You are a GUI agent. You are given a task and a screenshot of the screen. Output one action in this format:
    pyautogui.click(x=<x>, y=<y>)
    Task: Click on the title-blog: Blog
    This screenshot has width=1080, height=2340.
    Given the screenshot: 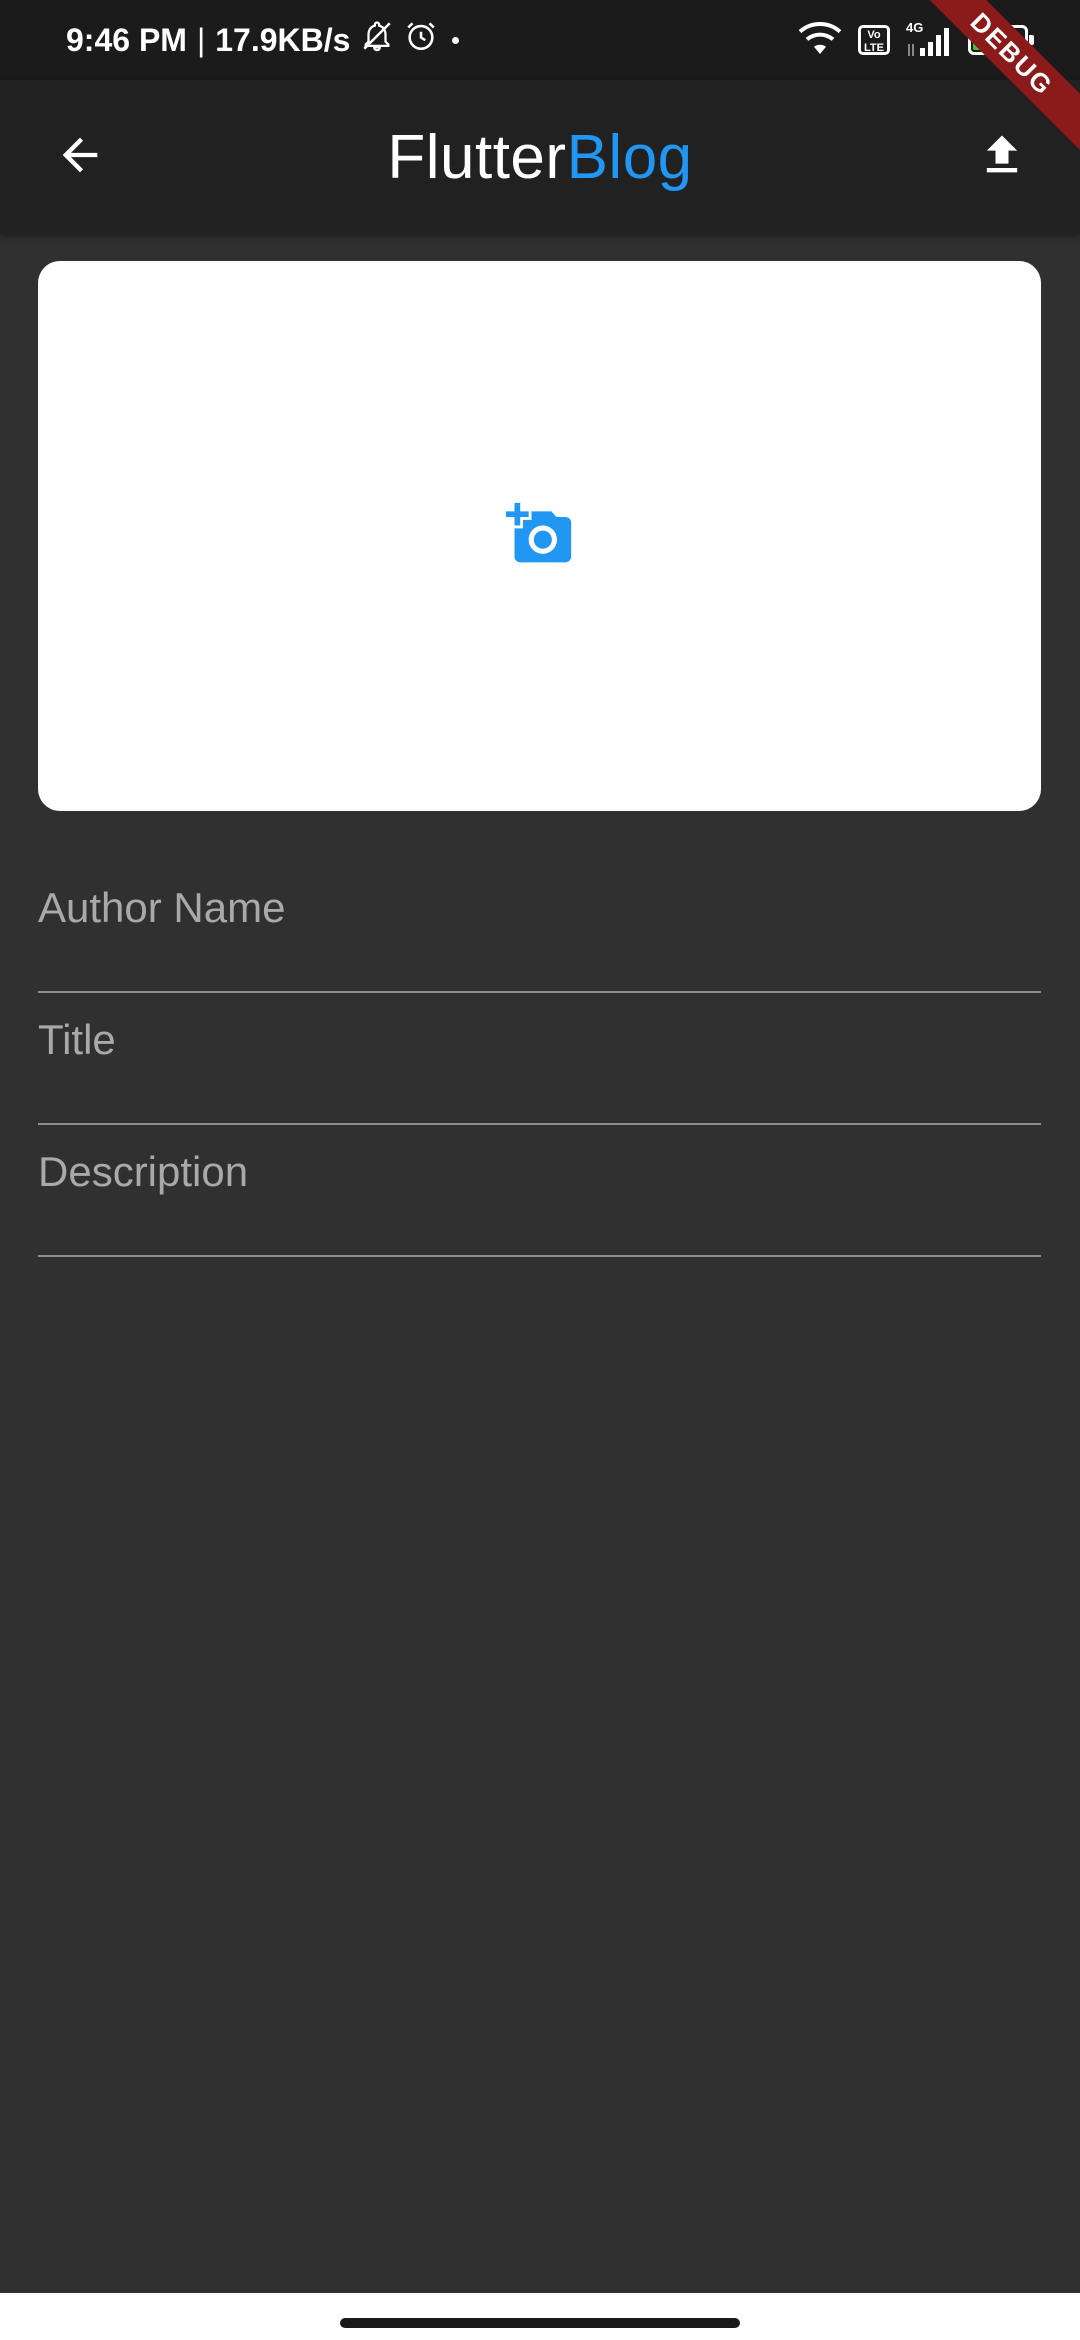 What is the action you would take?
    pyautogui.click(x=629, y=157)
    